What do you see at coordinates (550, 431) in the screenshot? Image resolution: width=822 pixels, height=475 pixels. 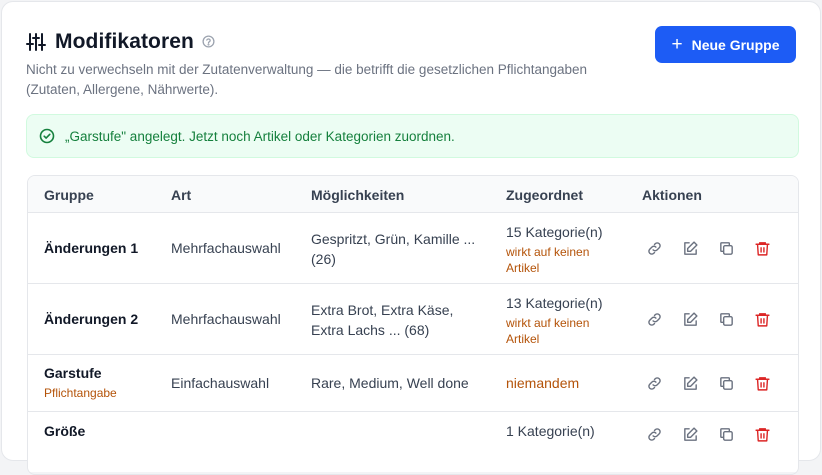 I see `group-assigned: 1 Kategorie(n)` at bounding box center [550, 431].